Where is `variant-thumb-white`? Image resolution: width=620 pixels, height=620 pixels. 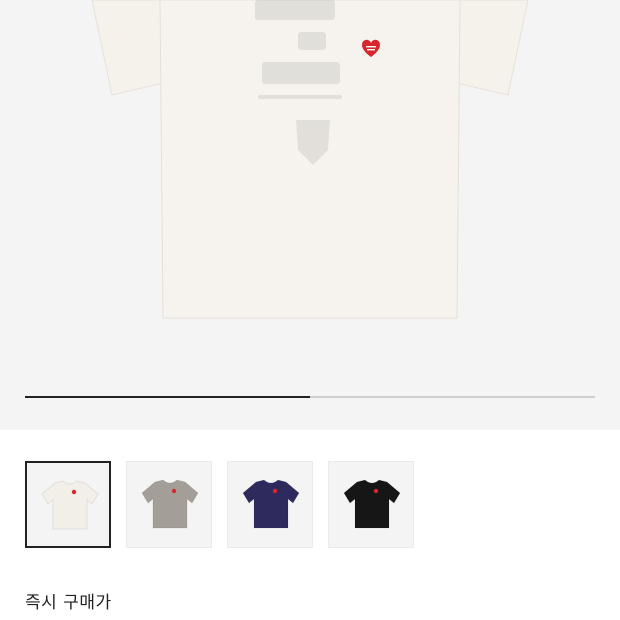
variant-thumb-white is located at coordinates (68, 504).